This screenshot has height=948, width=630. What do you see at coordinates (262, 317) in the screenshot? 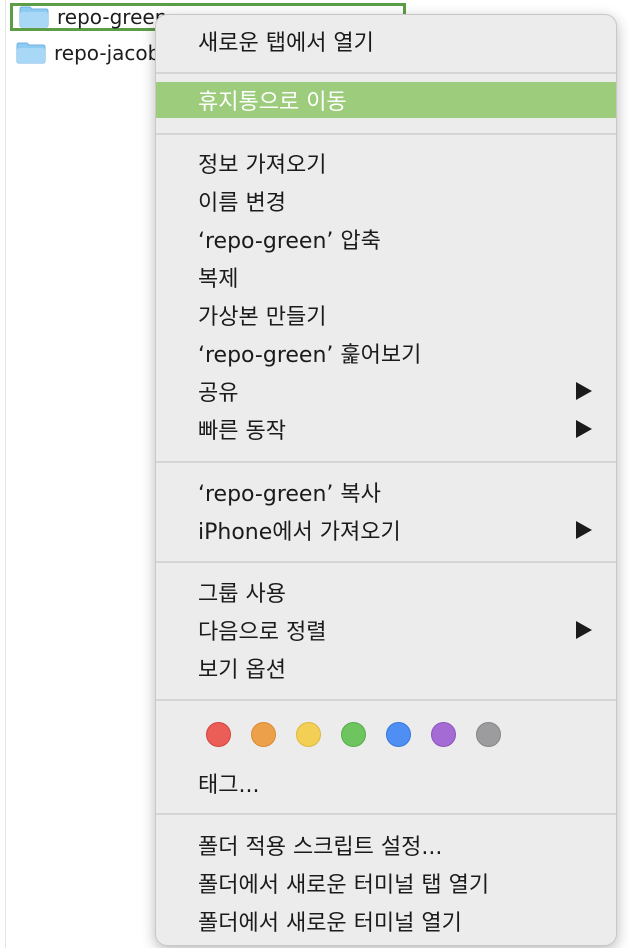
I see `menu-item-label: 가상본 만들기` at bounding box center [262, 317].